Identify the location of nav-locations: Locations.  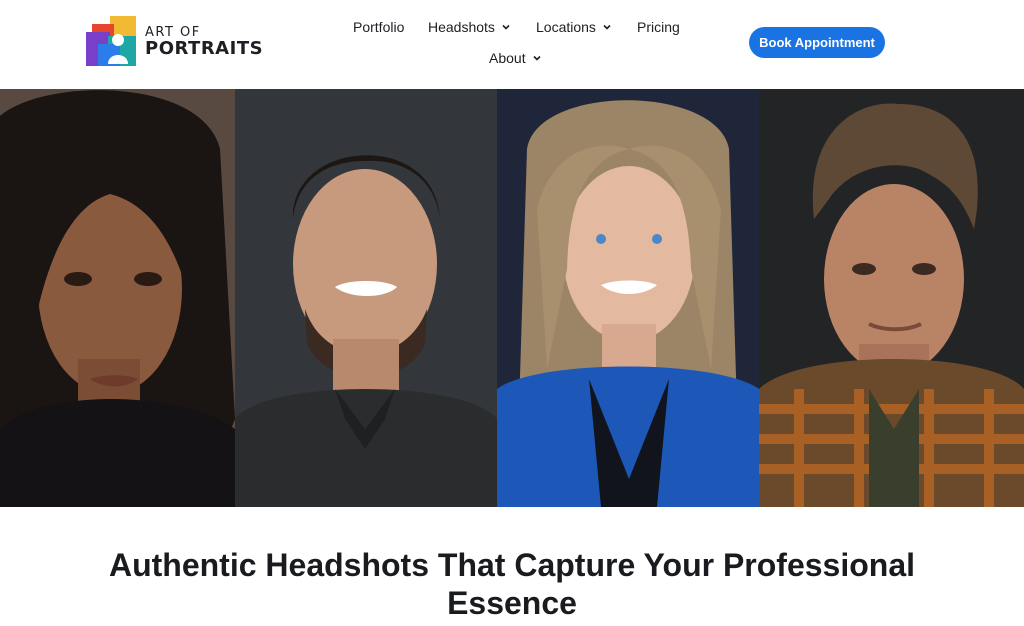
(574, 27).